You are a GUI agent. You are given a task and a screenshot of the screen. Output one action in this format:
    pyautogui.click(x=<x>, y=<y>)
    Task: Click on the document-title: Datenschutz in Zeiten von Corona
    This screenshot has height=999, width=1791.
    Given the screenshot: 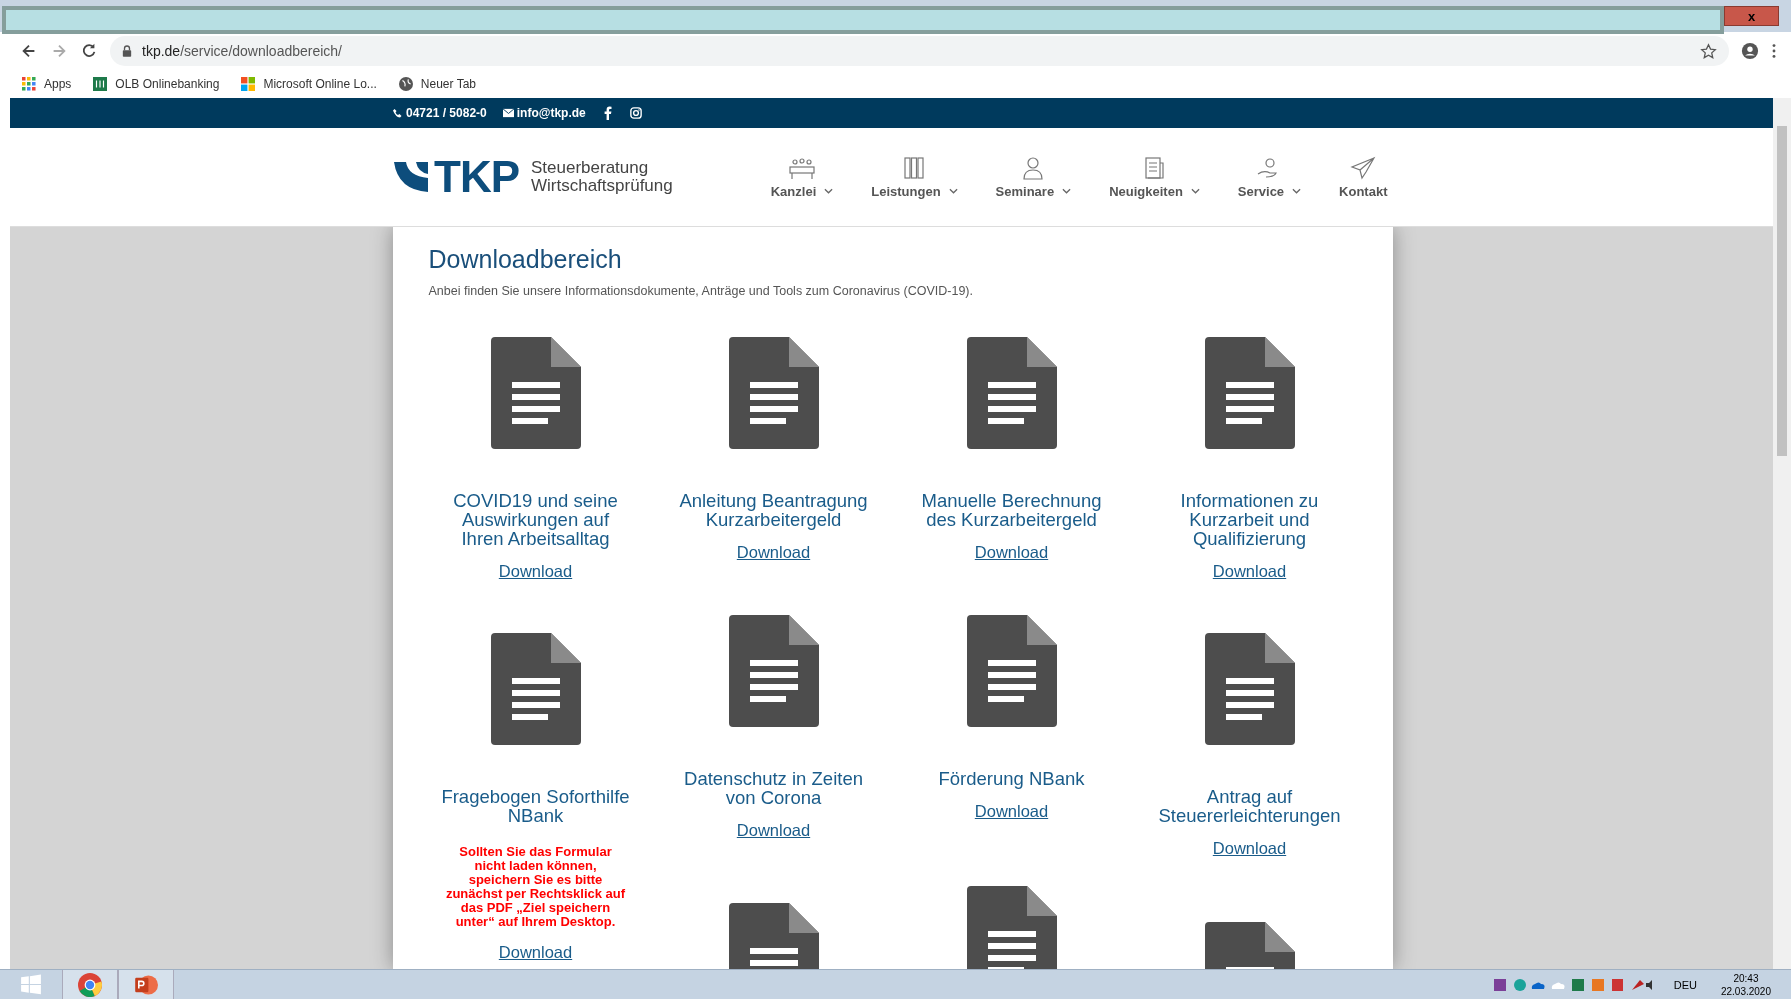 What is the action you would take?
    pyautogui.click(x=773, y=788)
    